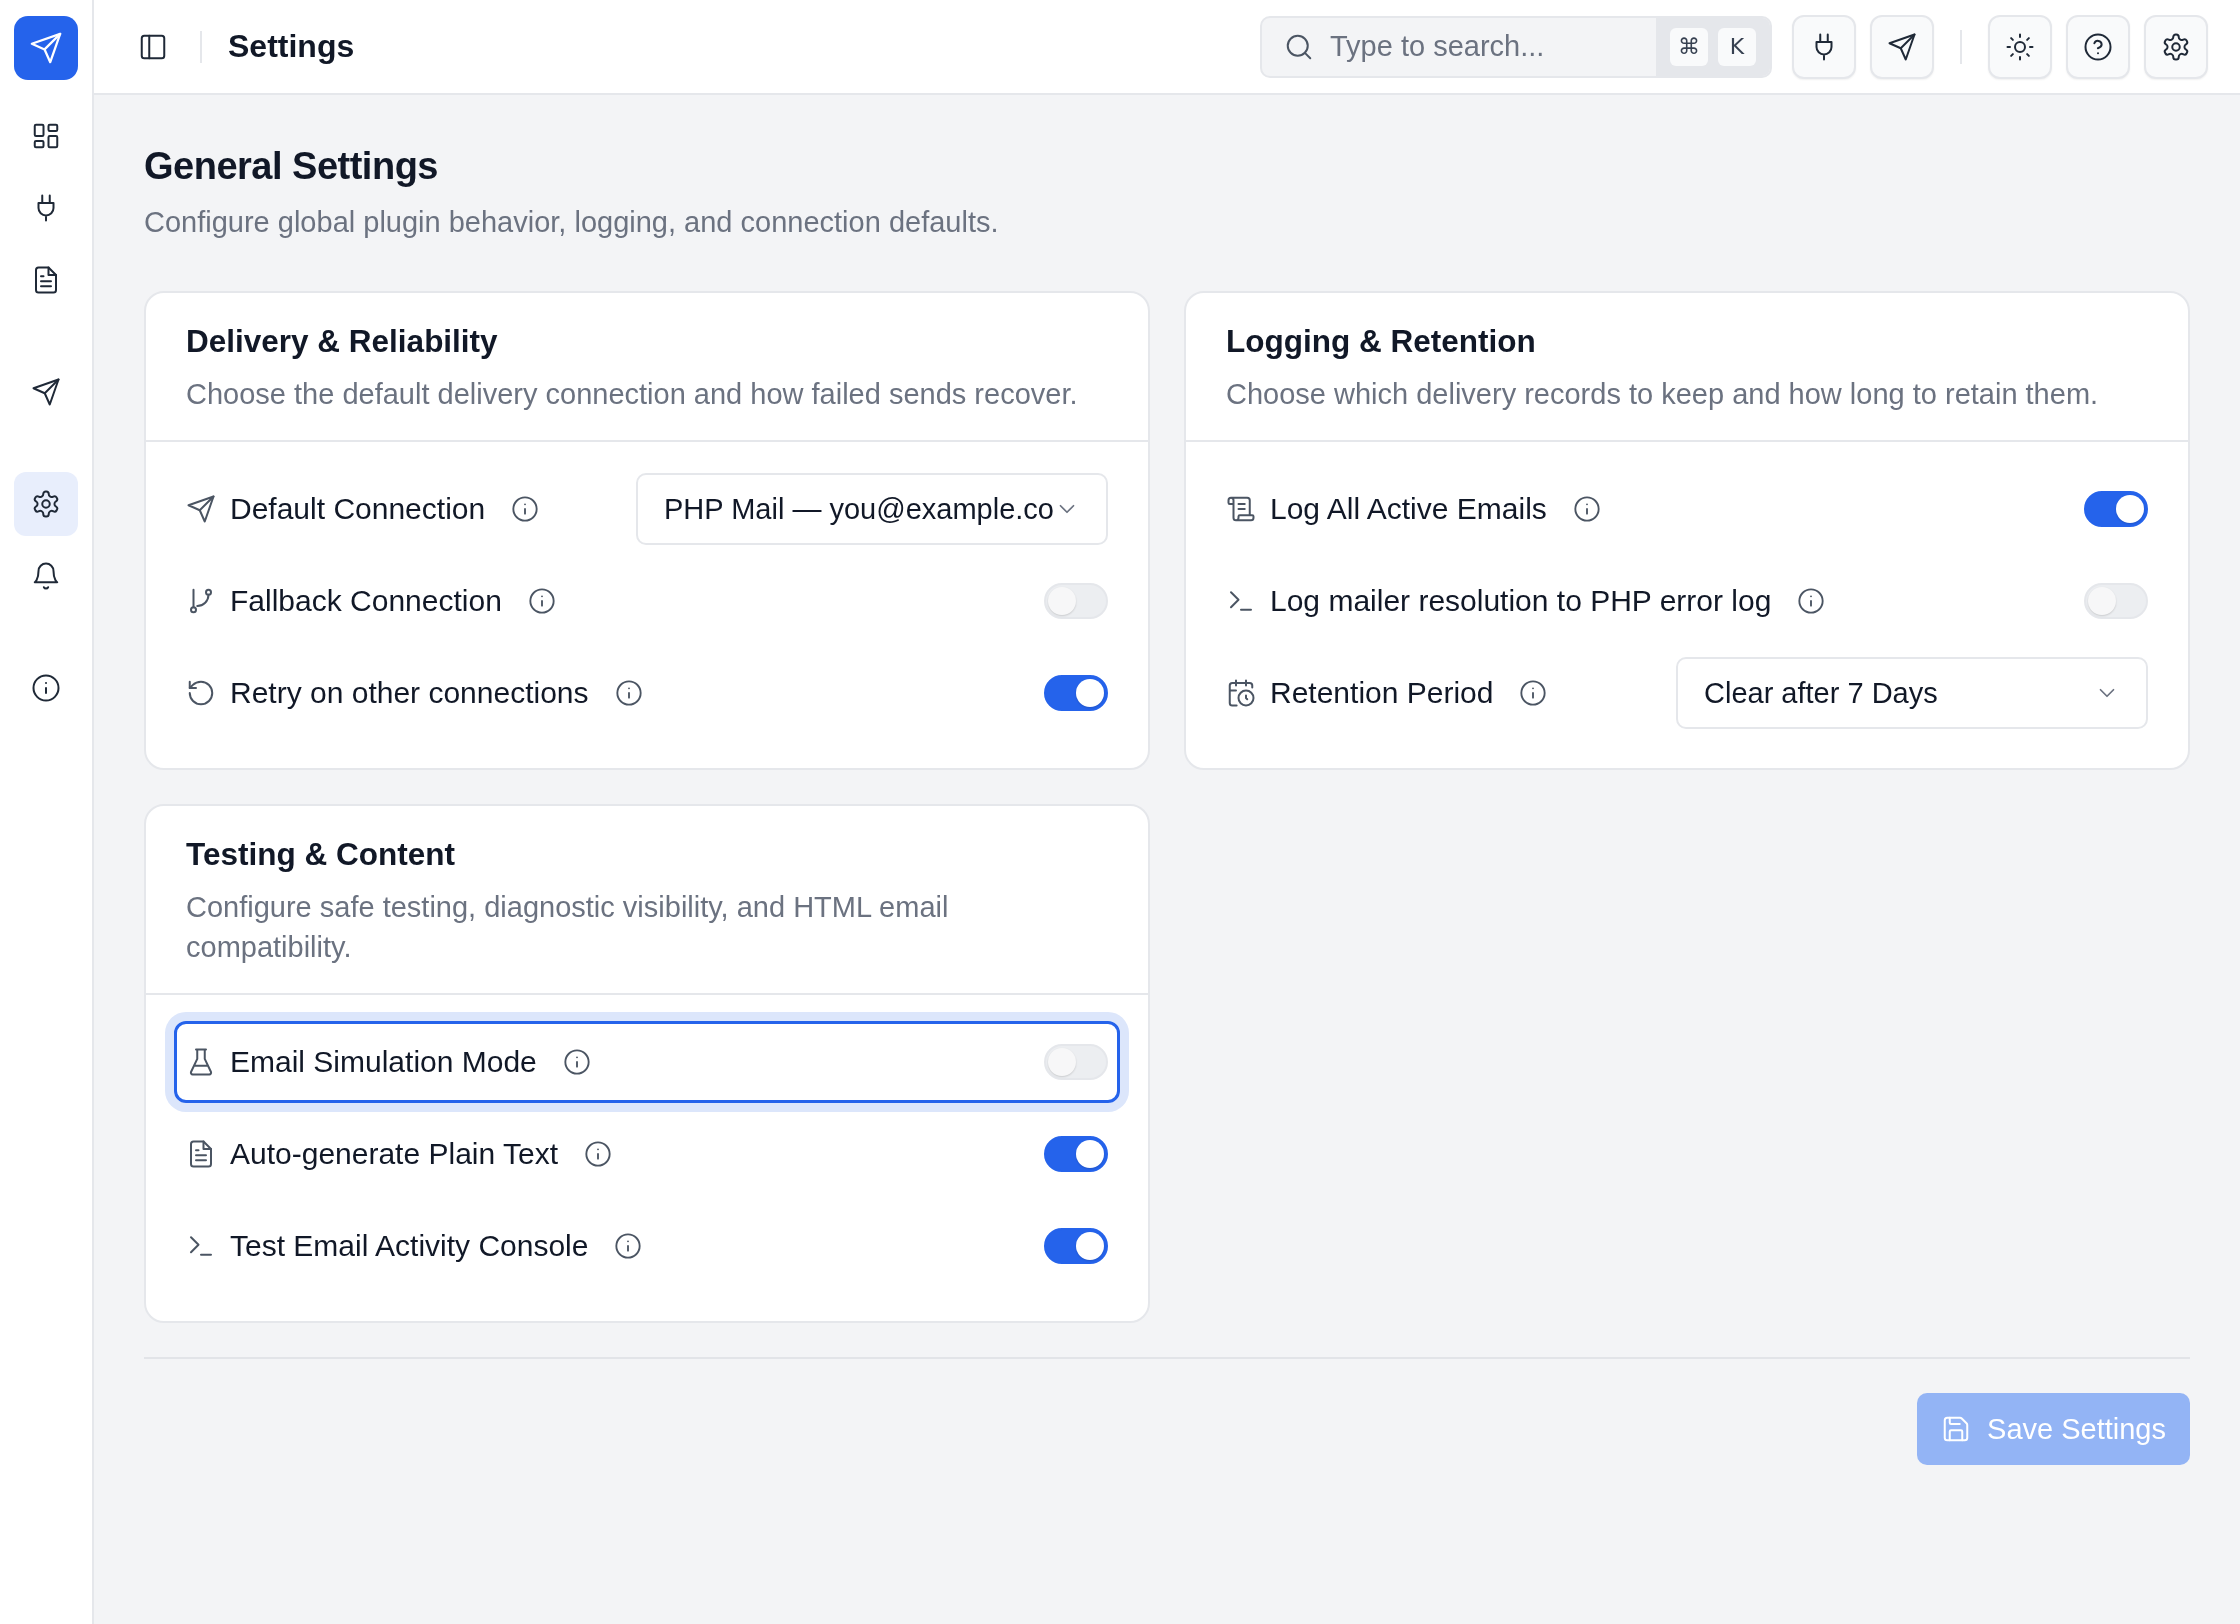 This screenshot has width=2240, height=1624. I want to click on setting-label: Log All Active Emails, so click(1408, 509).